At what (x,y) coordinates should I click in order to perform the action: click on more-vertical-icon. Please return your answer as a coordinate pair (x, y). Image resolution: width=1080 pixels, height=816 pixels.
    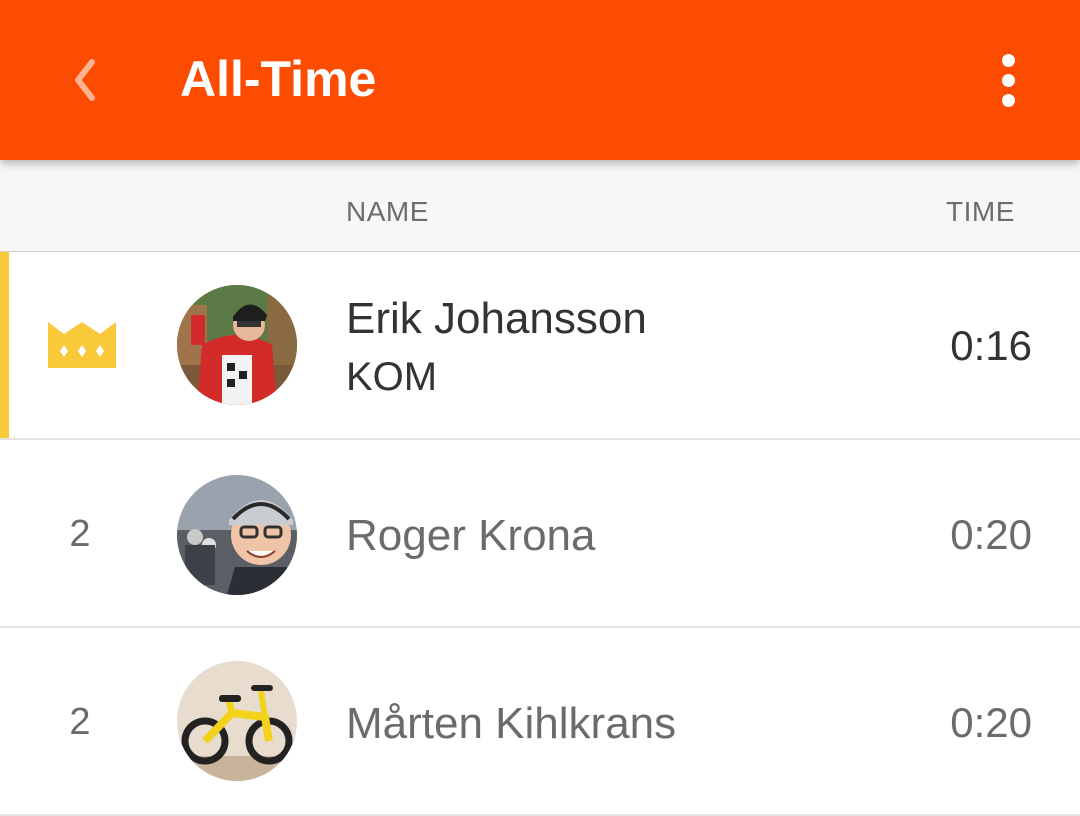
    Looking at the image, I should click on (1008, 60).